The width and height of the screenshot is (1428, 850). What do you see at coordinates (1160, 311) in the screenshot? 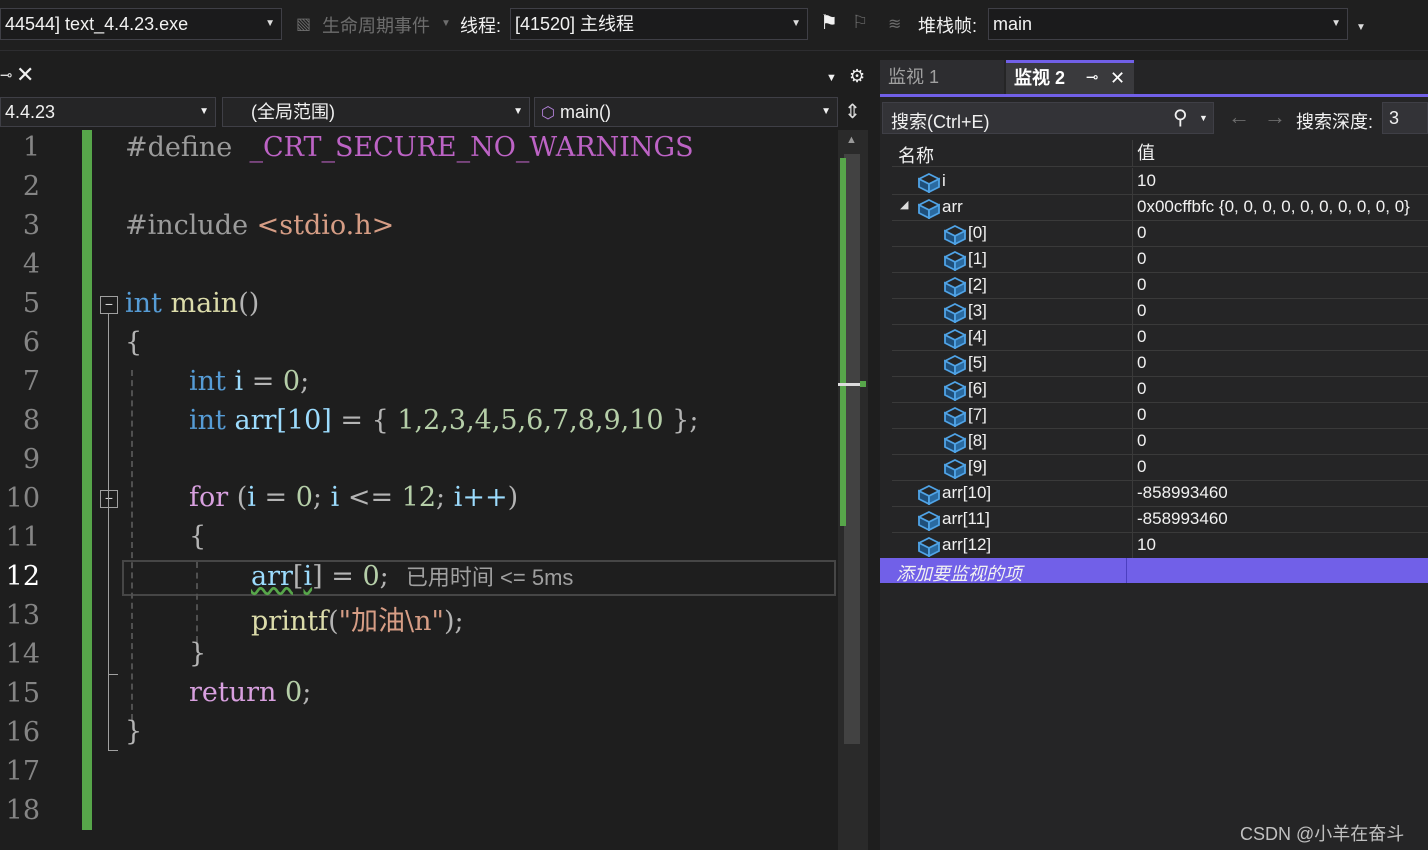
I see `watch-row: [3] 0` at bounding box center [1160, 311].